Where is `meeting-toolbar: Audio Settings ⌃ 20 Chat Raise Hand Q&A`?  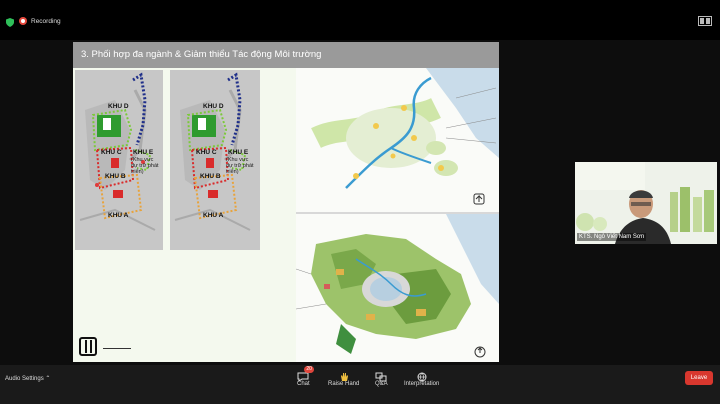 meeting-toolbar: Audio Settings ⌃ 20 Chat Raise Hand Q&A is located at coordinates (360, 384).